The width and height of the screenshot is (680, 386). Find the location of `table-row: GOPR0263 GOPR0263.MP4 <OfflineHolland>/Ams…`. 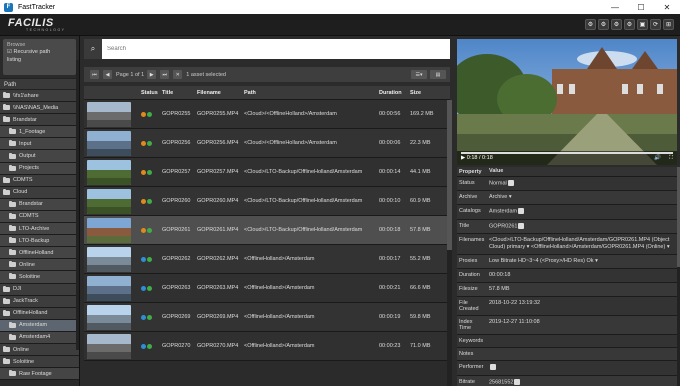

table-row: GOPR0263 GOPR0263.MP4 <OfflineHolland>/Ams… is located at coordinates (267, 288).